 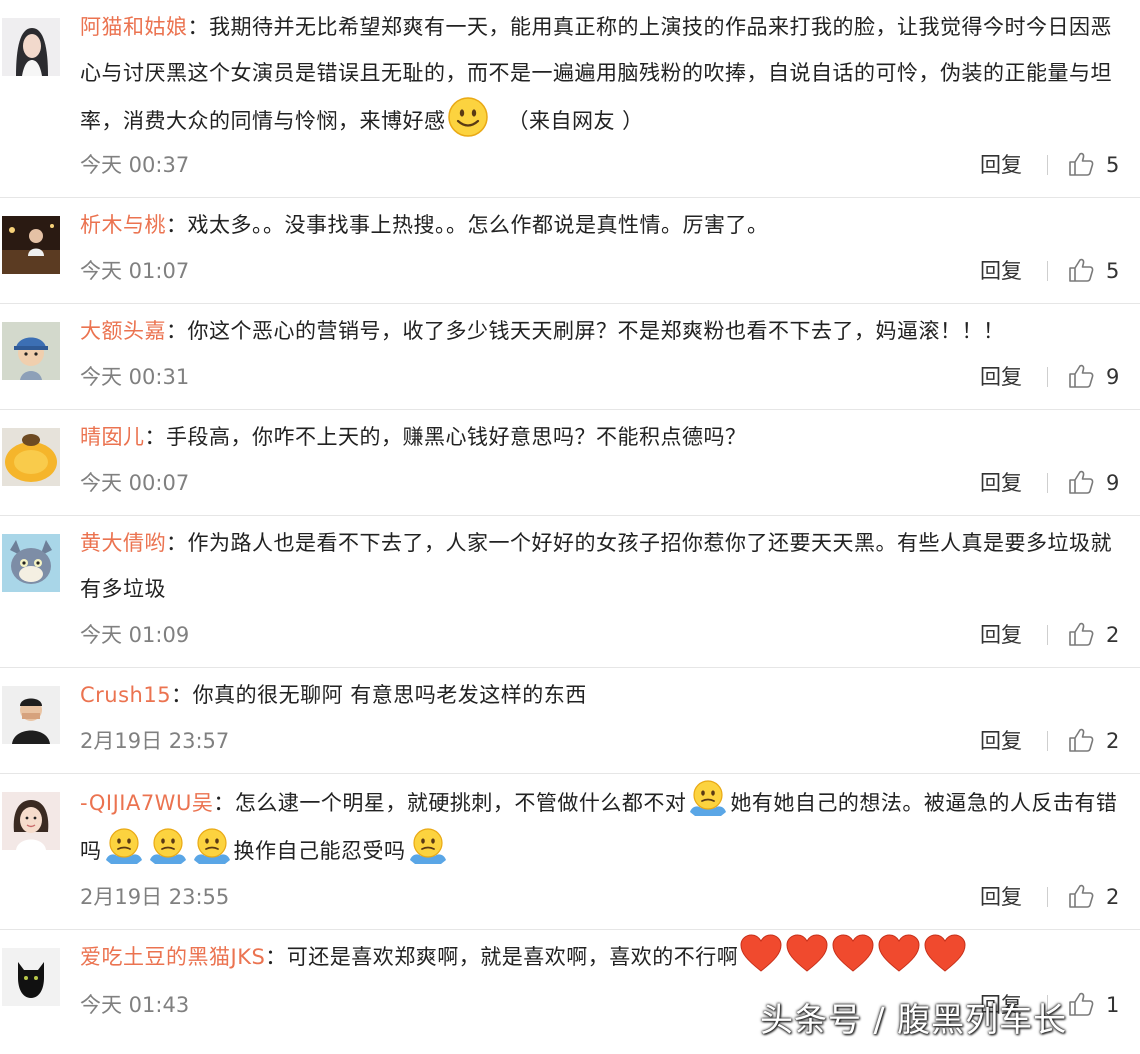 What do you see at coordinates (123, 543) in the screenshot?
I see `username-link: 黄大倩哟` at bounding box center [123, 543].